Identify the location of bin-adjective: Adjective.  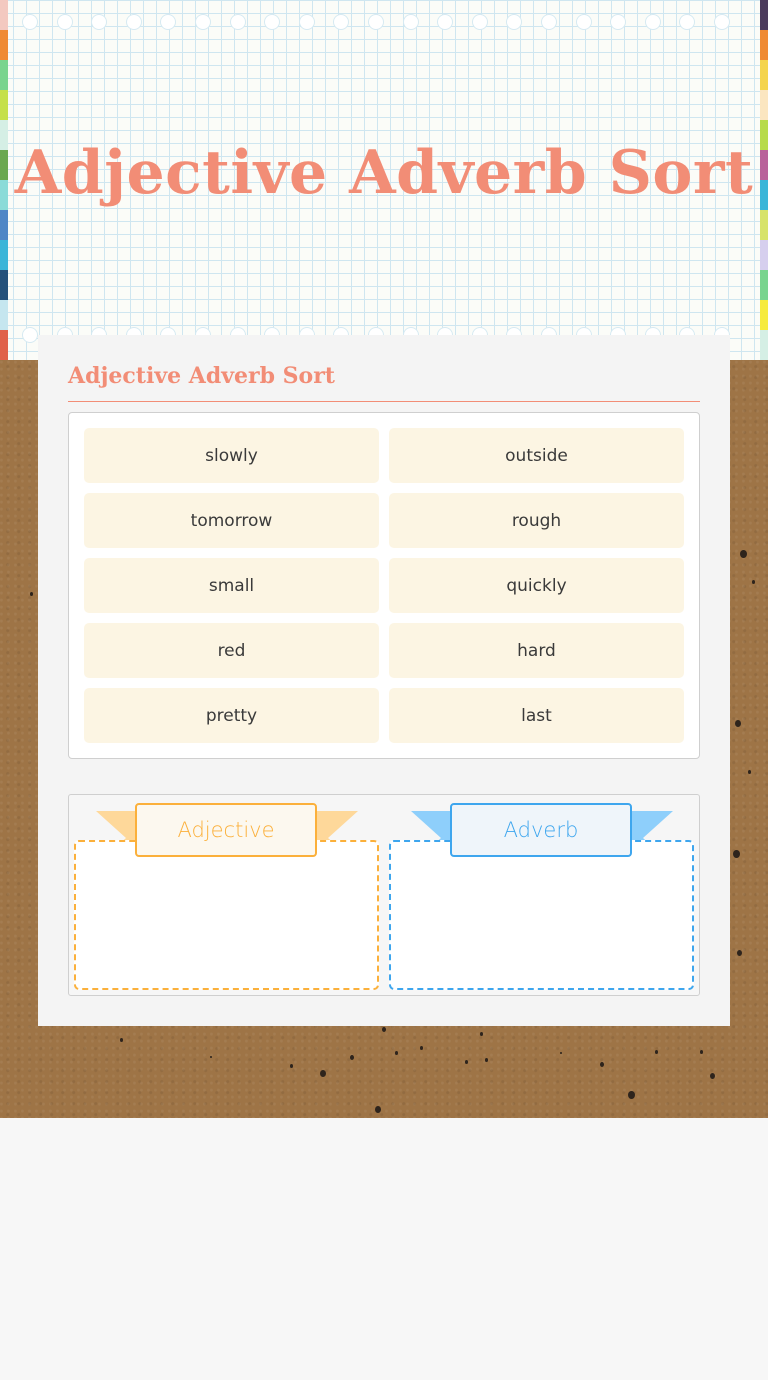
(227, 895).